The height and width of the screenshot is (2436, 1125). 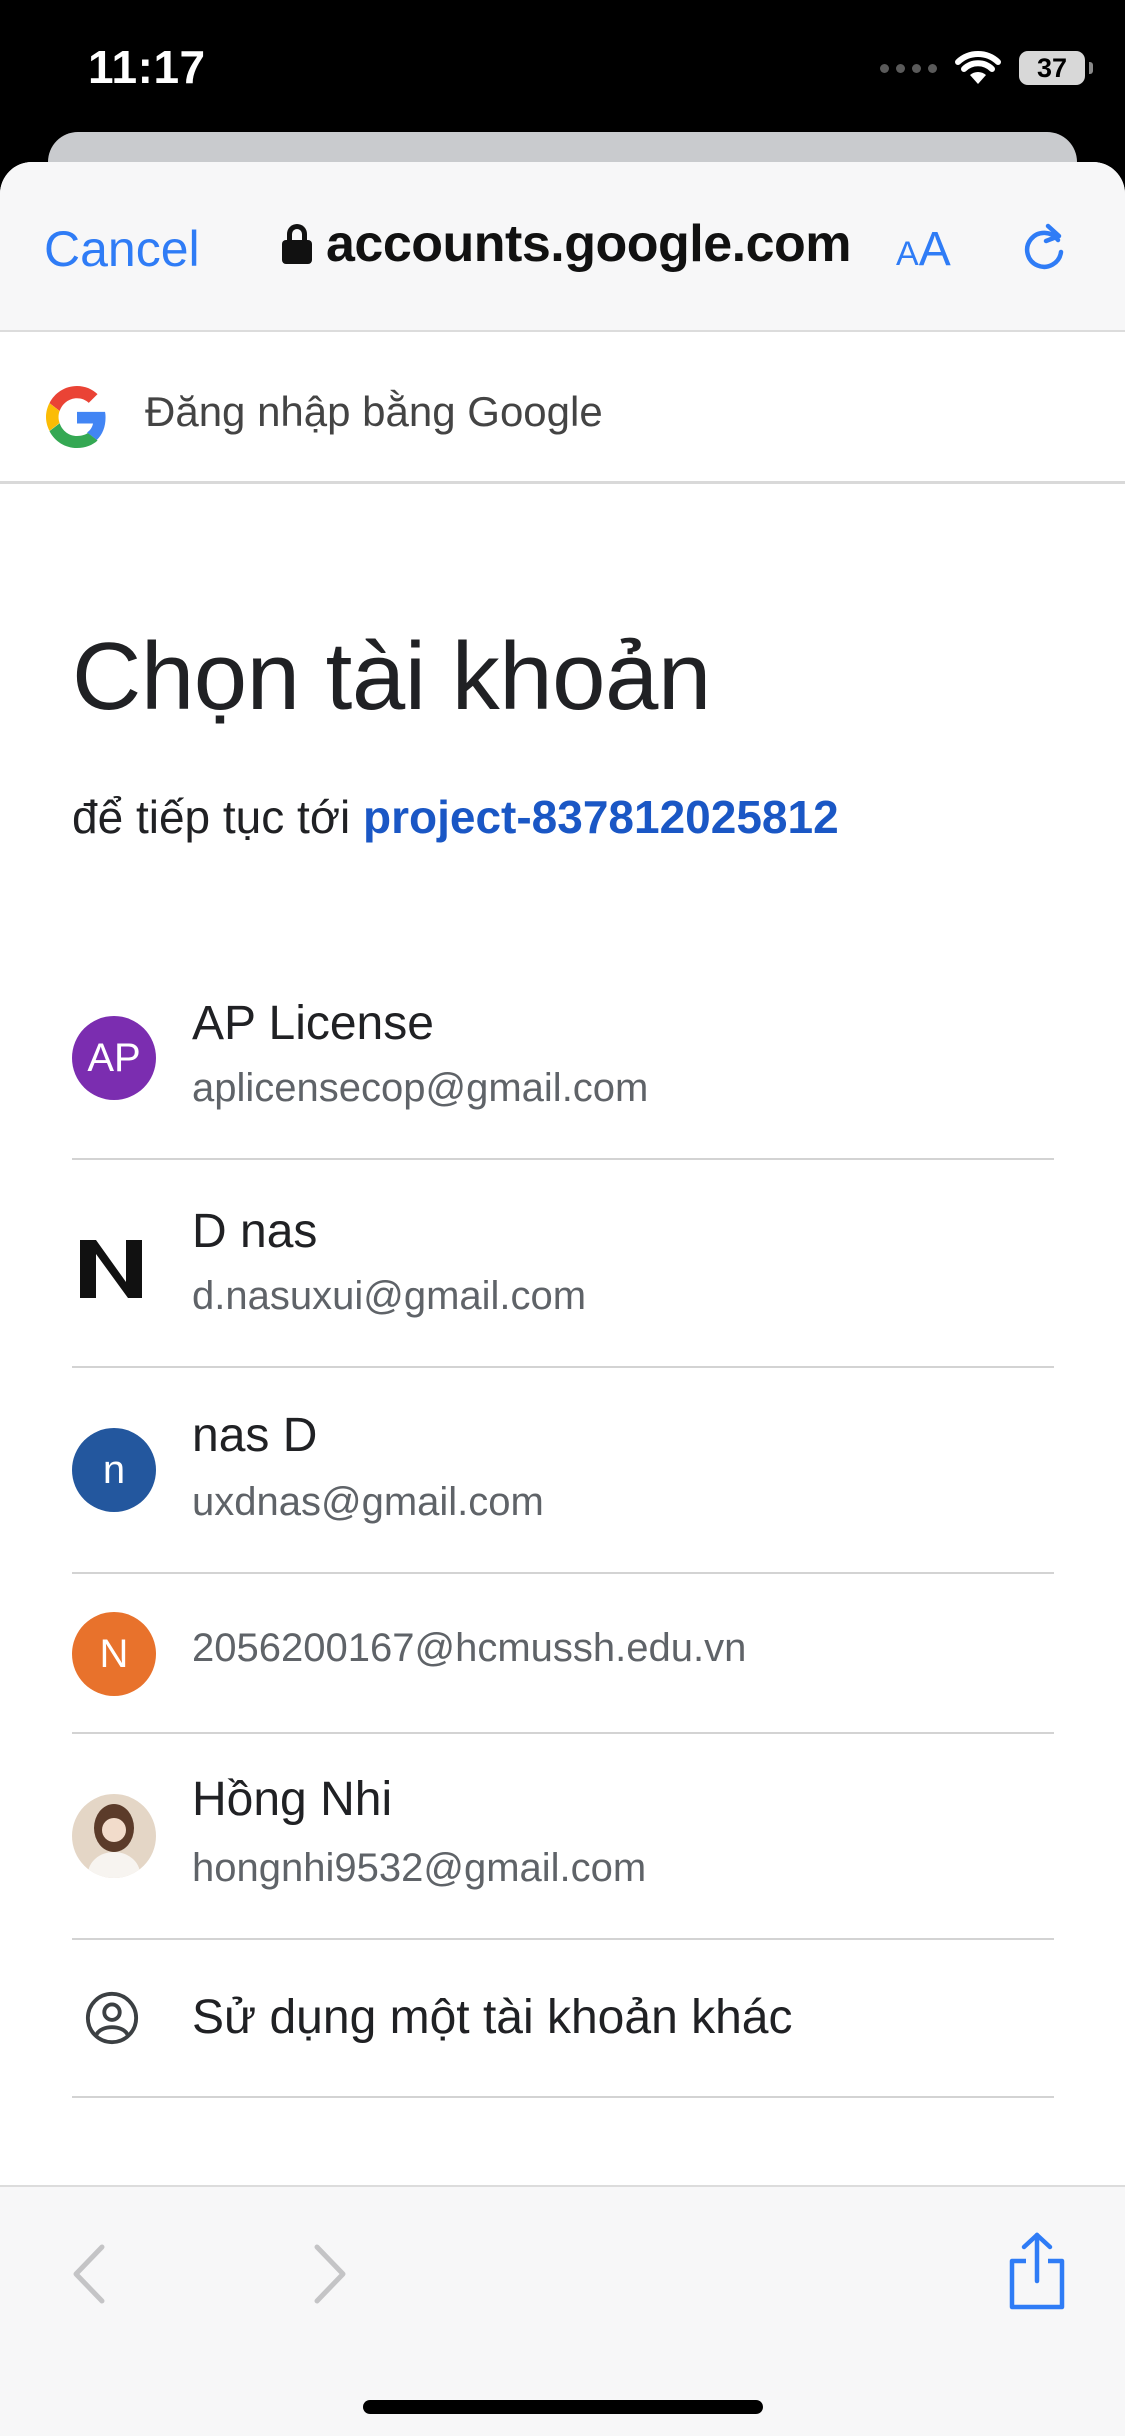 What do you see at coordinates (89, 2274) in the screenshot?
I see `chevron-left-icon` at bounding box center [89, 2274].